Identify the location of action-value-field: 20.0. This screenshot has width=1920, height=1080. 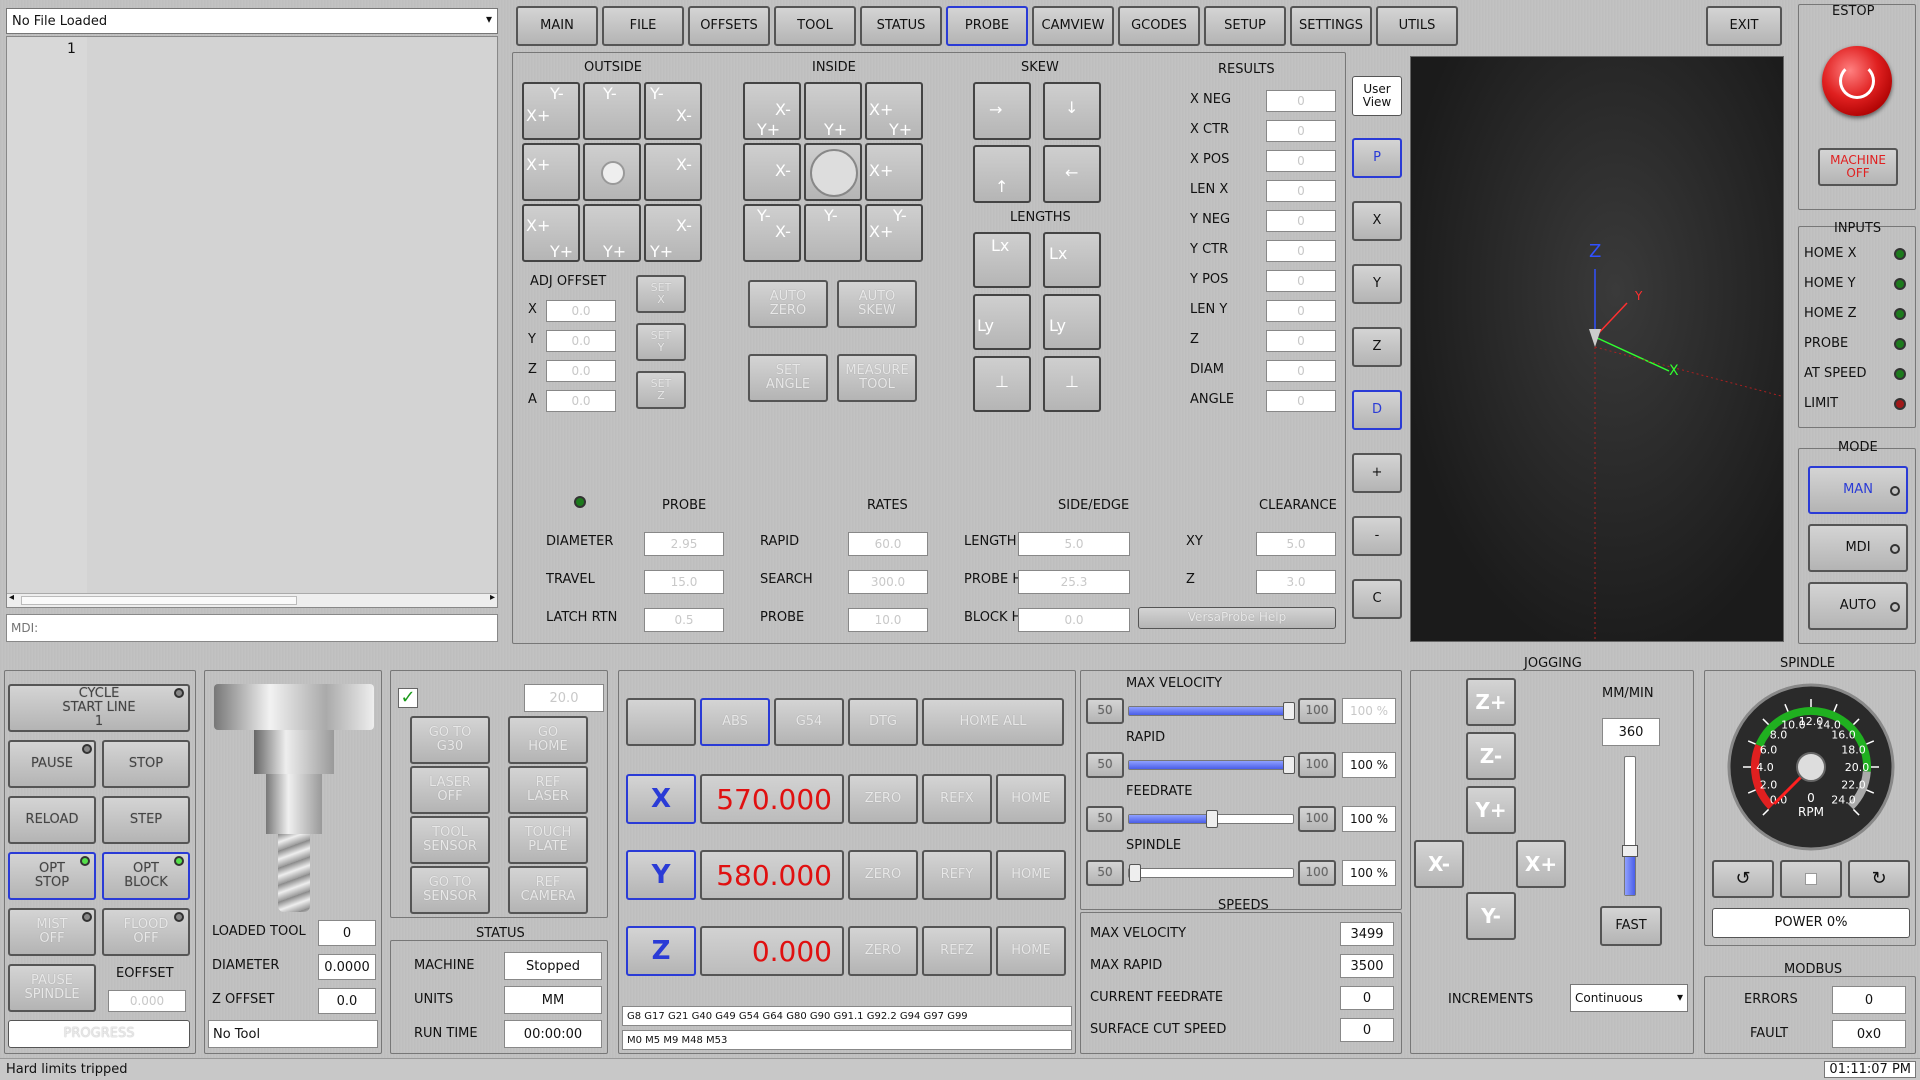
(564, 698).